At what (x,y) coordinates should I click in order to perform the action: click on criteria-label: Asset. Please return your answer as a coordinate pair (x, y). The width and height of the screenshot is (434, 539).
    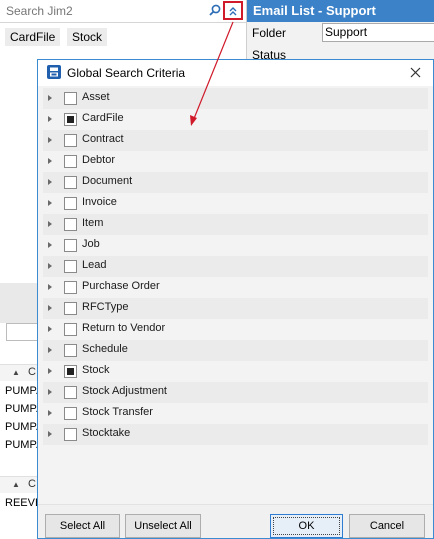
    Looking at the image, I should click on (96, 97).